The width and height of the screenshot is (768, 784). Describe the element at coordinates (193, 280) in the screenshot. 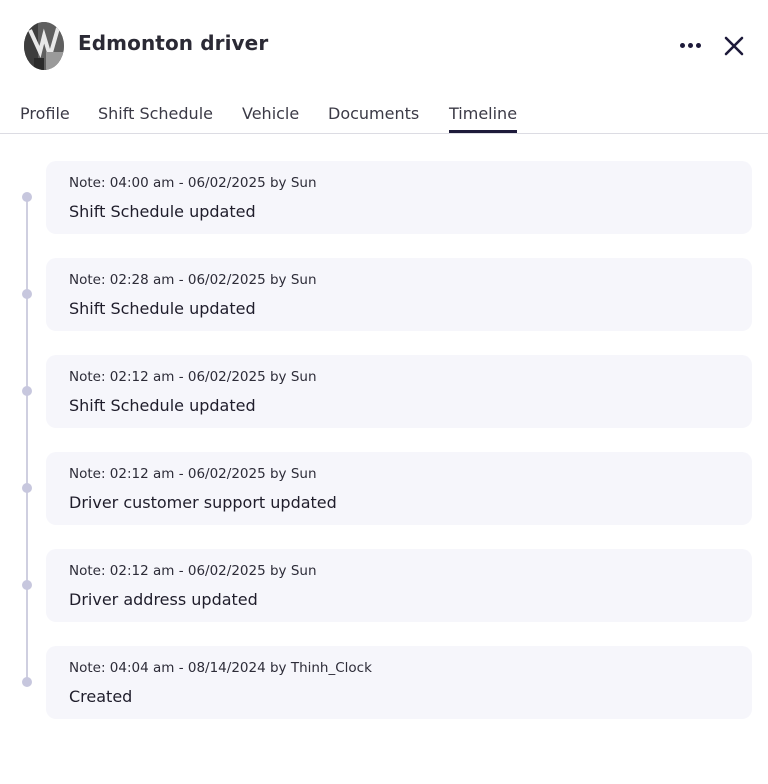

I see `entry-meta: Note: 02:28 am - 06/02/2025 by Sun` at that location.